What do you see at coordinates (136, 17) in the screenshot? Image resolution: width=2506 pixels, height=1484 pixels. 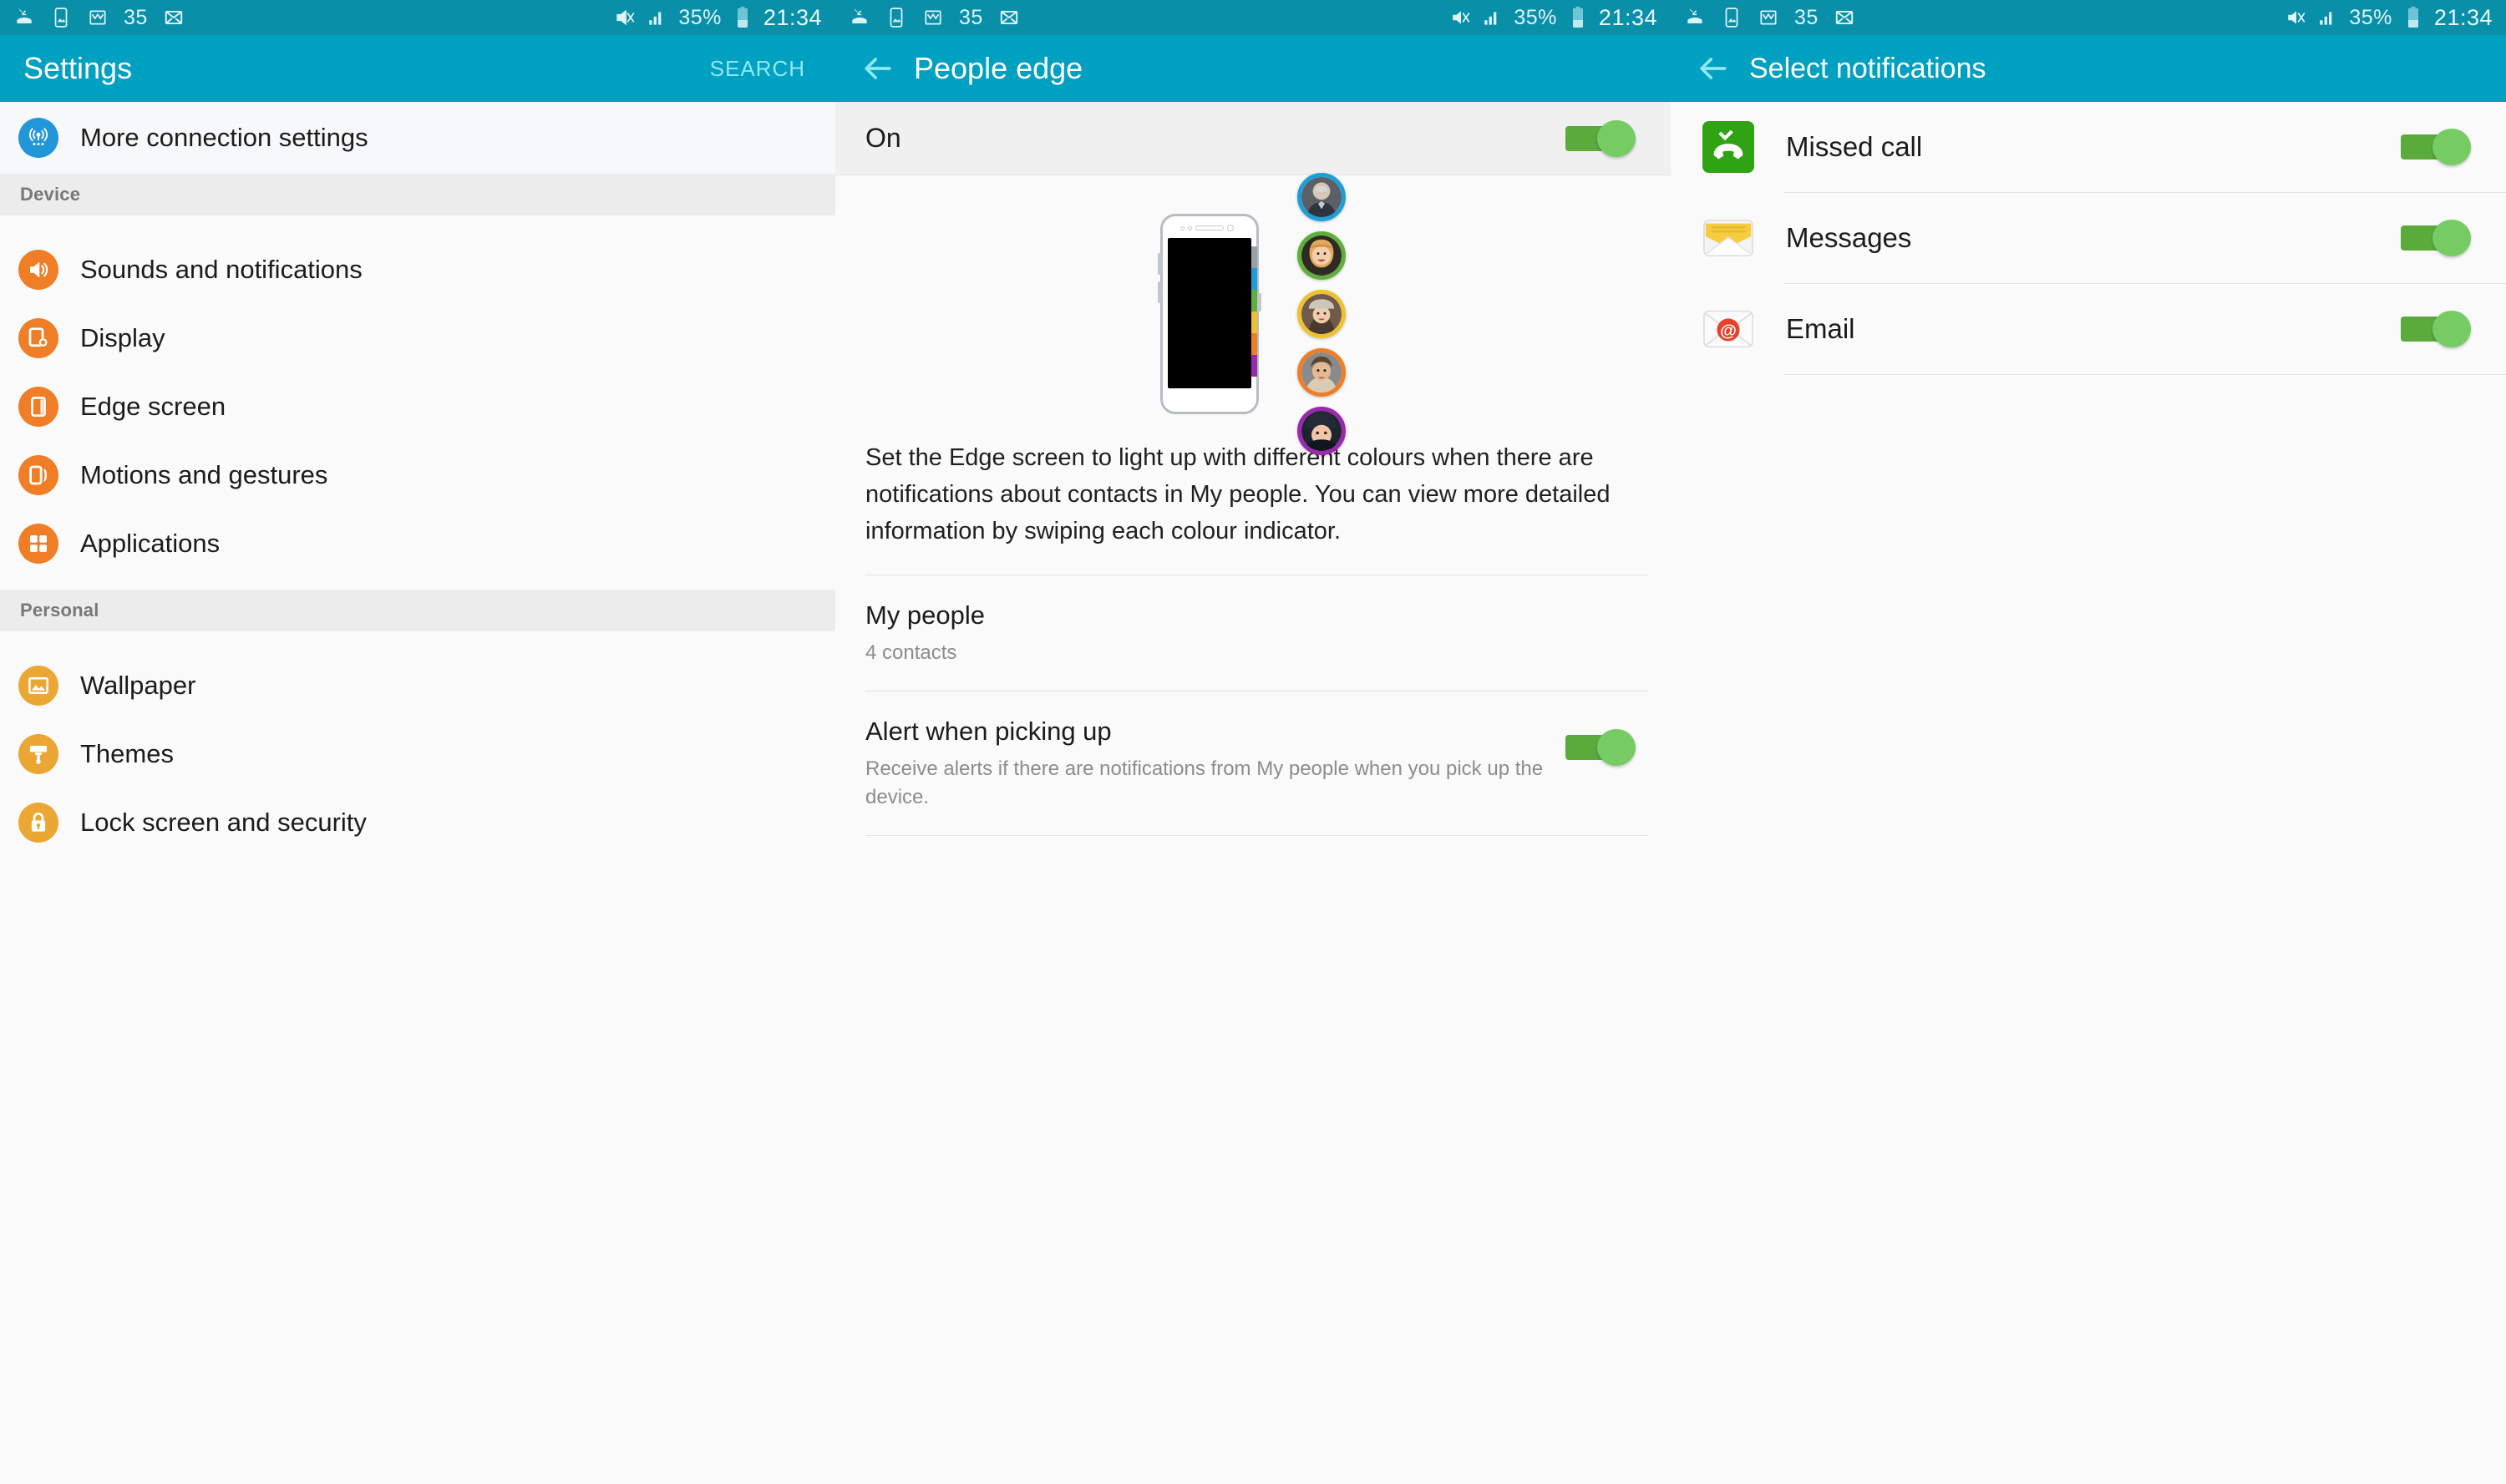 I see `status-notification-count: 35` at bounding box center [136, 17].